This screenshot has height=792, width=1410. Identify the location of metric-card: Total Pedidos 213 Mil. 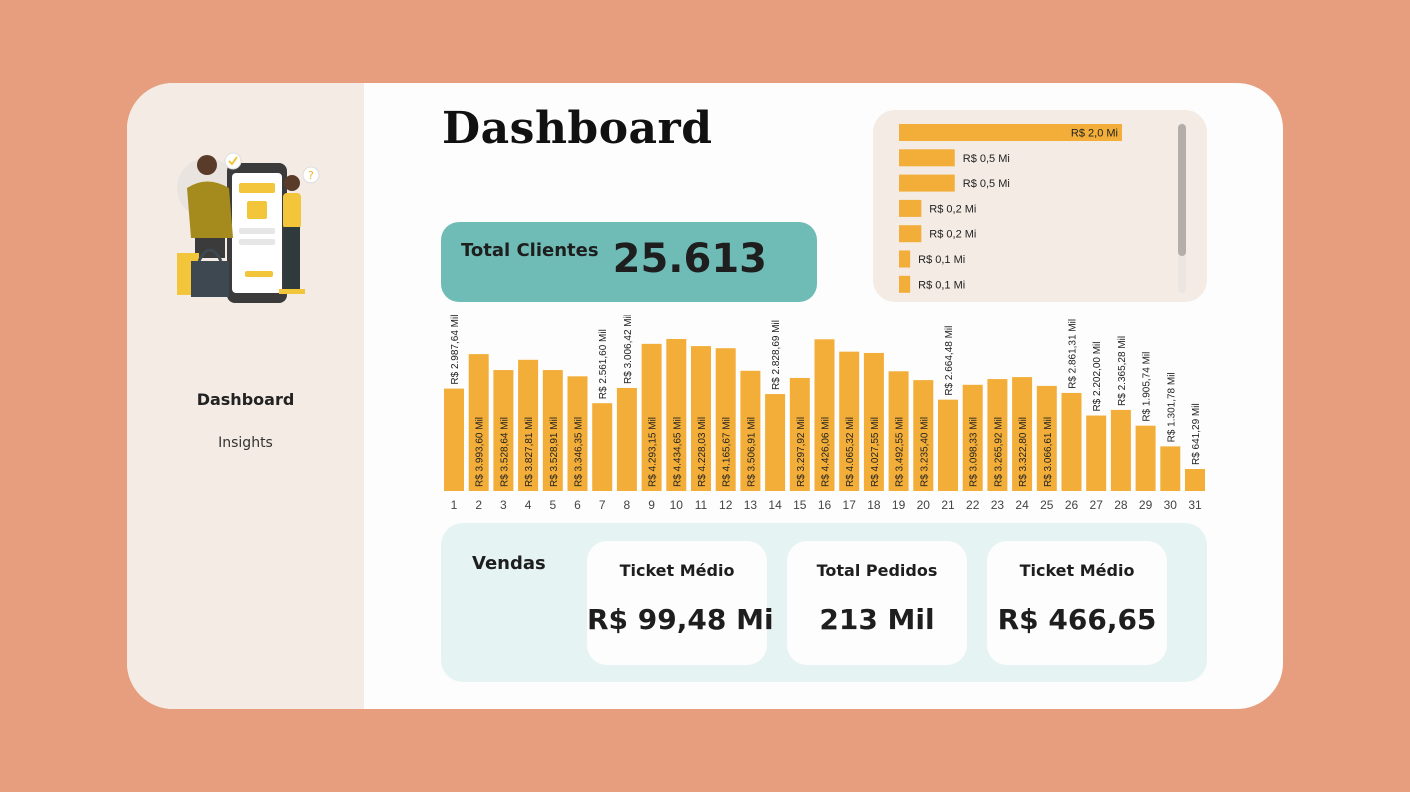
(877, 603).